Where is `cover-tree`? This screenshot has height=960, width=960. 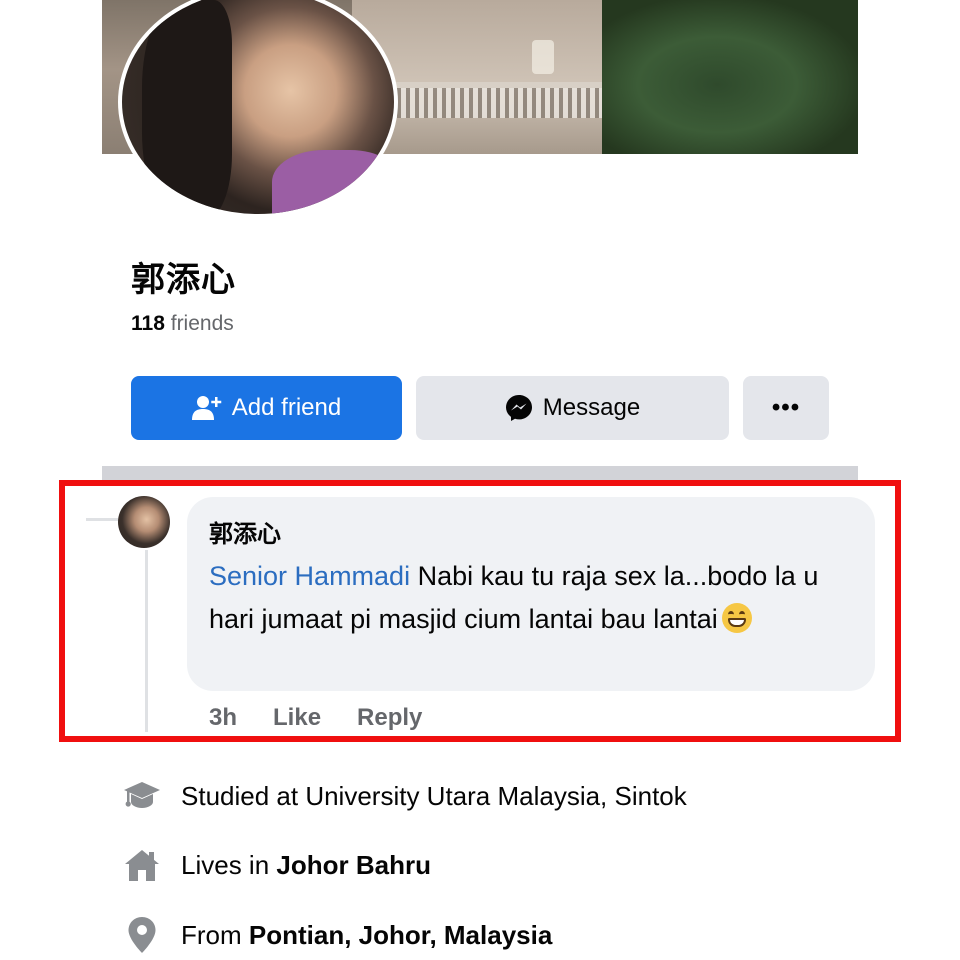 cover-tree is located at coordinates (730, 77).